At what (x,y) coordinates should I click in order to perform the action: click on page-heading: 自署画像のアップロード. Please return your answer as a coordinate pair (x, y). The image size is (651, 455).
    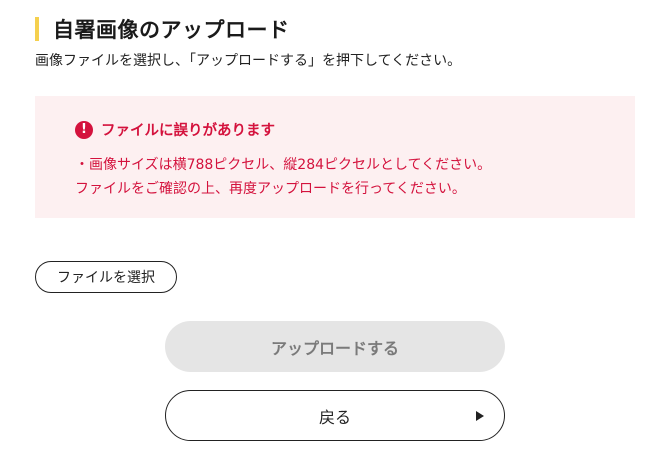
    Looking at the image, I should click on (162, 29).